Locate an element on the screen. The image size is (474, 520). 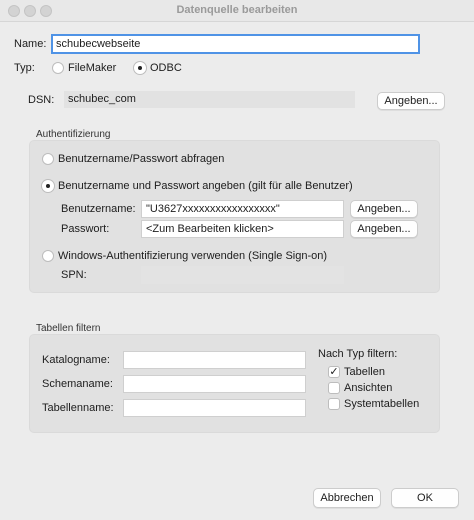
type-tables-checkbox: ✓ is located at coordinates (334, 372).